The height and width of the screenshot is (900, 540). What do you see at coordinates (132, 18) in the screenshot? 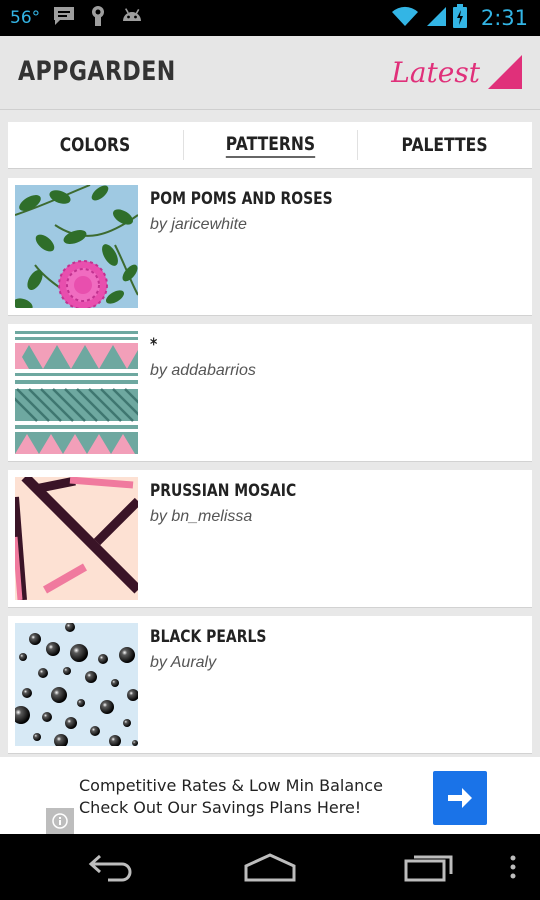
I see `android-icon` at bounding box center [132, 18].